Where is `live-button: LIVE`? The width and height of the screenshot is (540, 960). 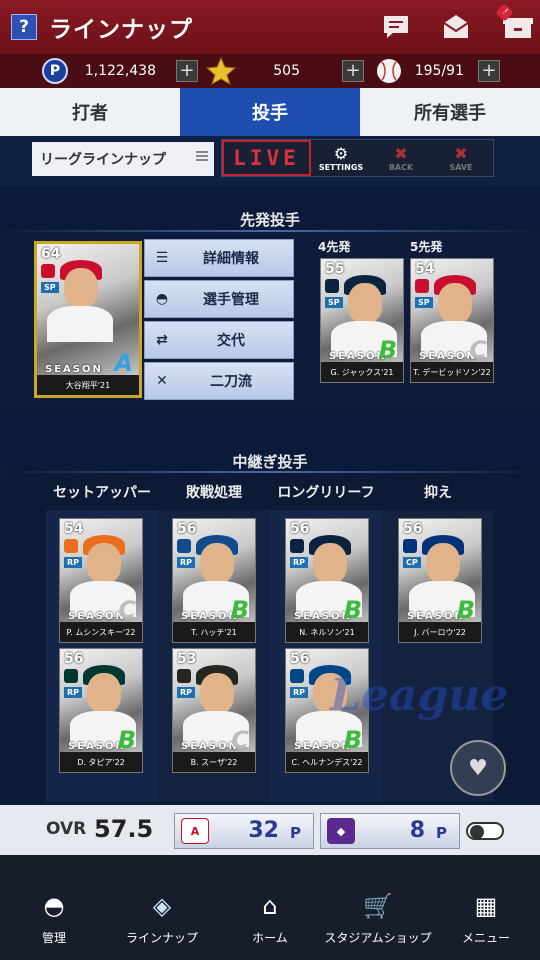
live-button: LIVE is located at coordinates (266, 158).